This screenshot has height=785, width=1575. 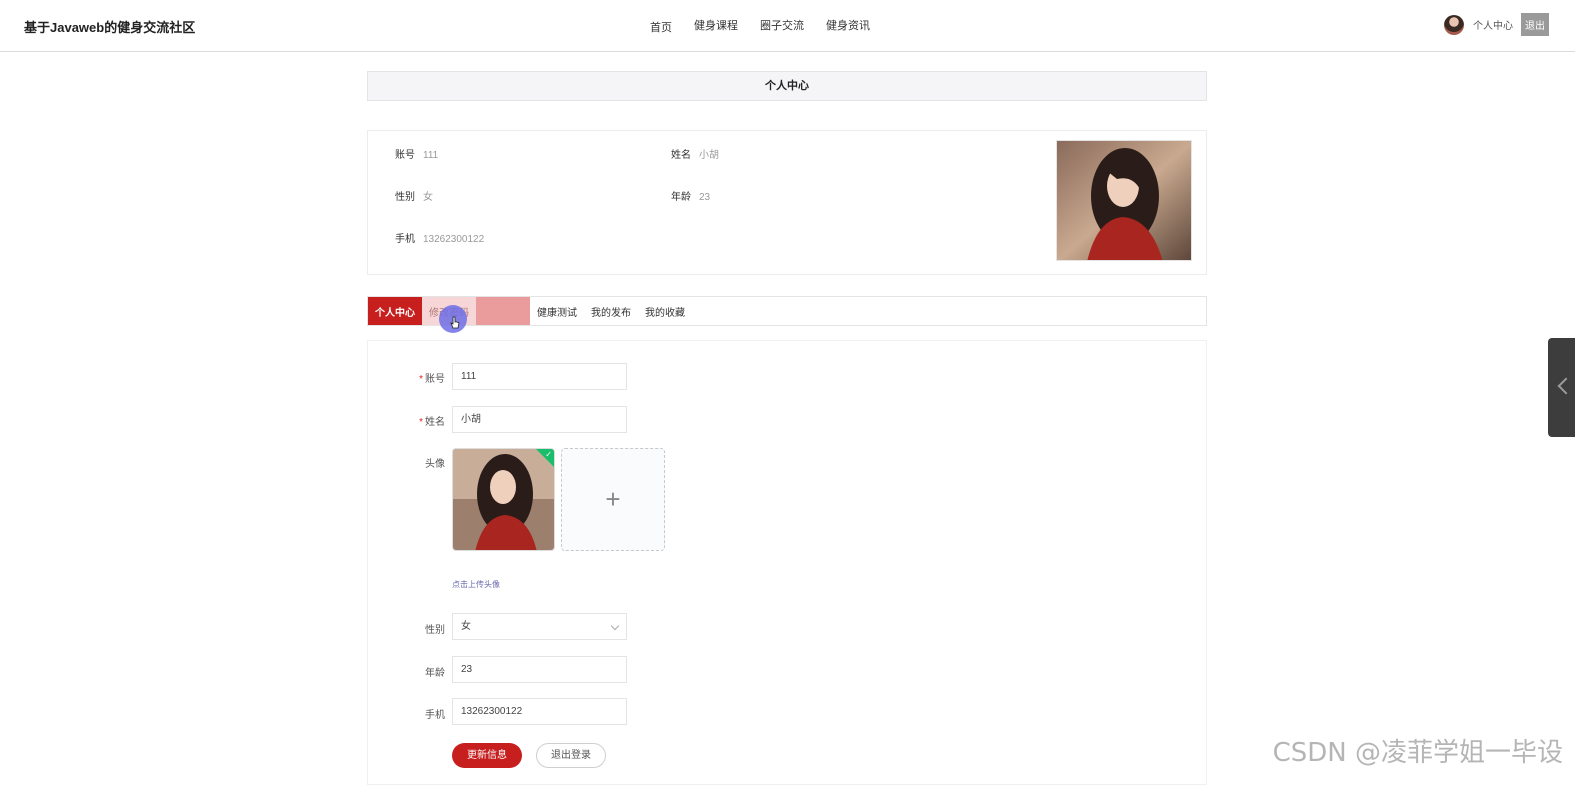 I want to click on nav-news: 健身资讯, so click(x=848, y=26).